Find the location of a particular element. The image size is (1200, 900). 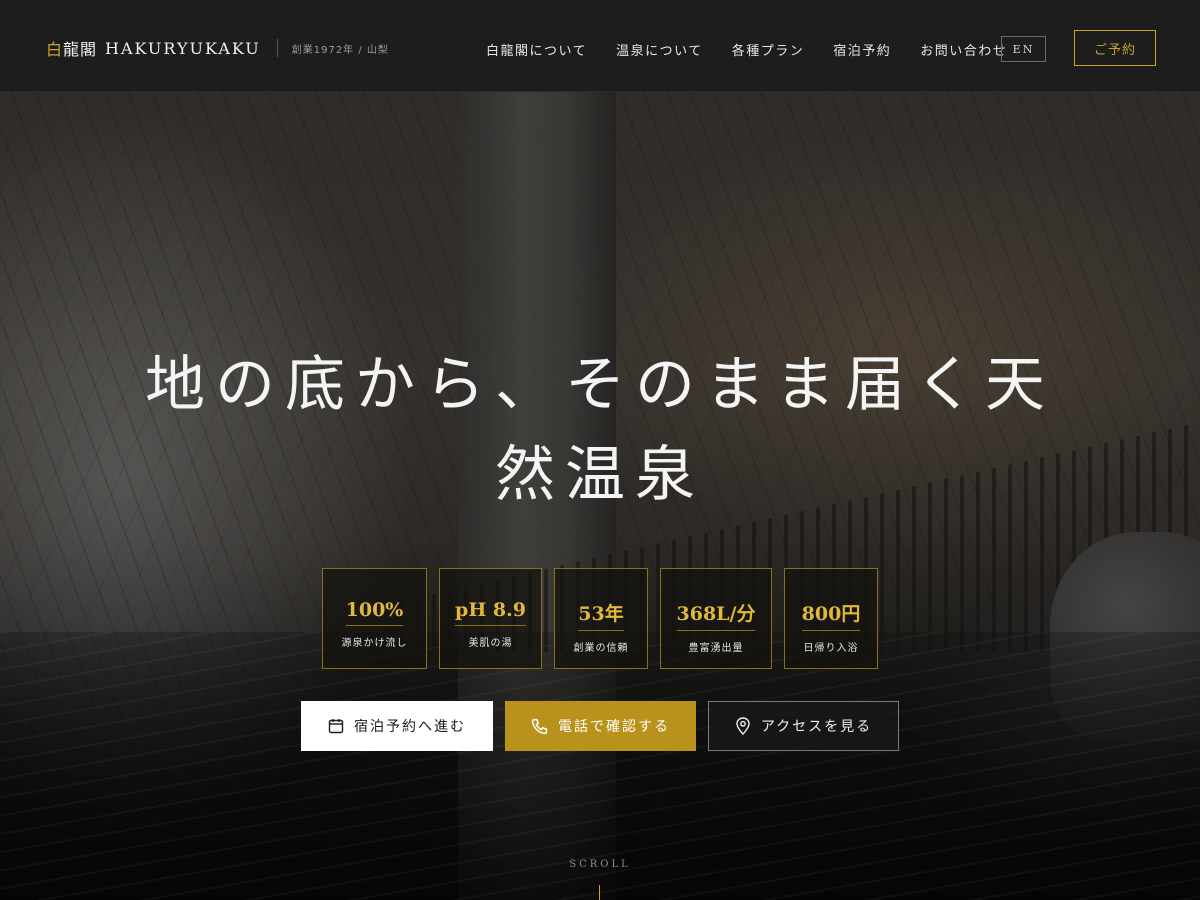

stat-label: 美肌の湯 is located at coordinates (490, 643).